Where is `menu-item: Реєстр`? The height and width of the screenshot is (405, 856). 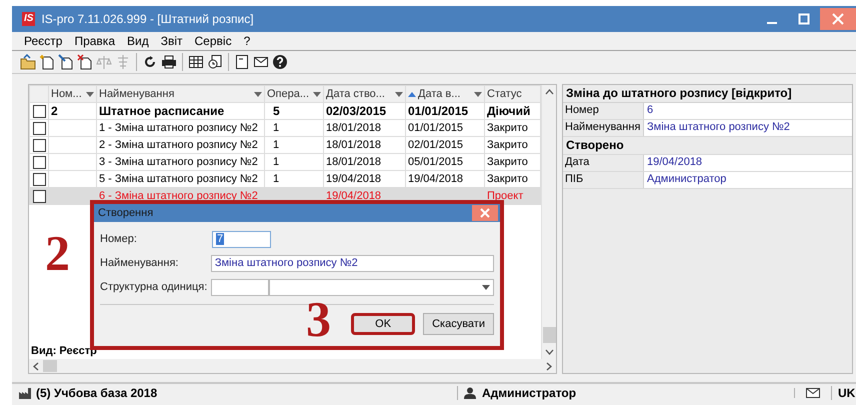 menu-item: Реєстр is located at coordinates (43, 41).